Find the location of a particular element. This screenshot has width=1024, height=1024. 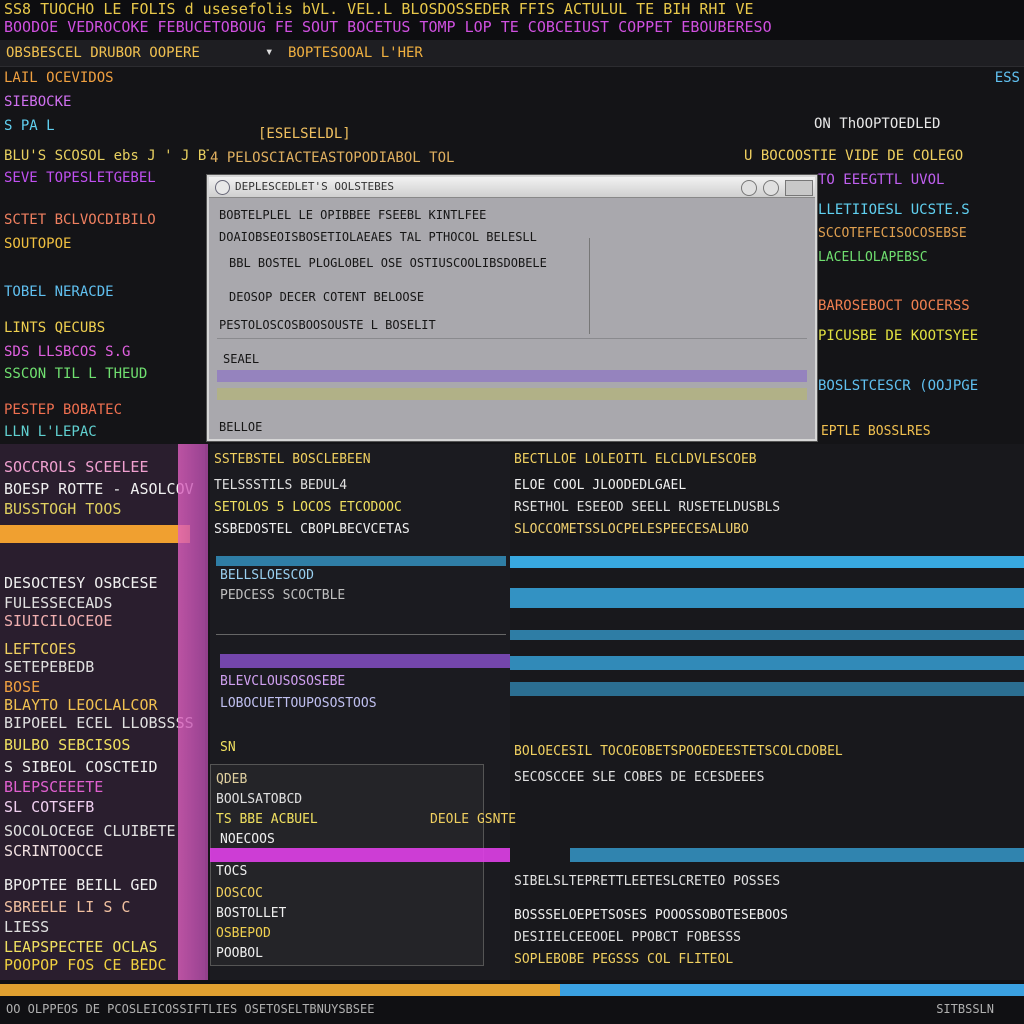

code-line: LOBOCUETTOUPOSOSTOOS is located at coordinates (298, 703).